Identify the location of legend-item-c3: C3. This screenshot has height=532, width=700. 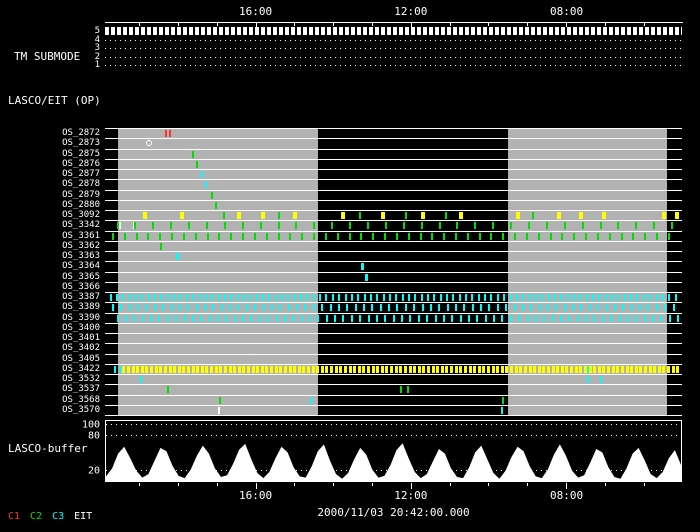
(58, 516).